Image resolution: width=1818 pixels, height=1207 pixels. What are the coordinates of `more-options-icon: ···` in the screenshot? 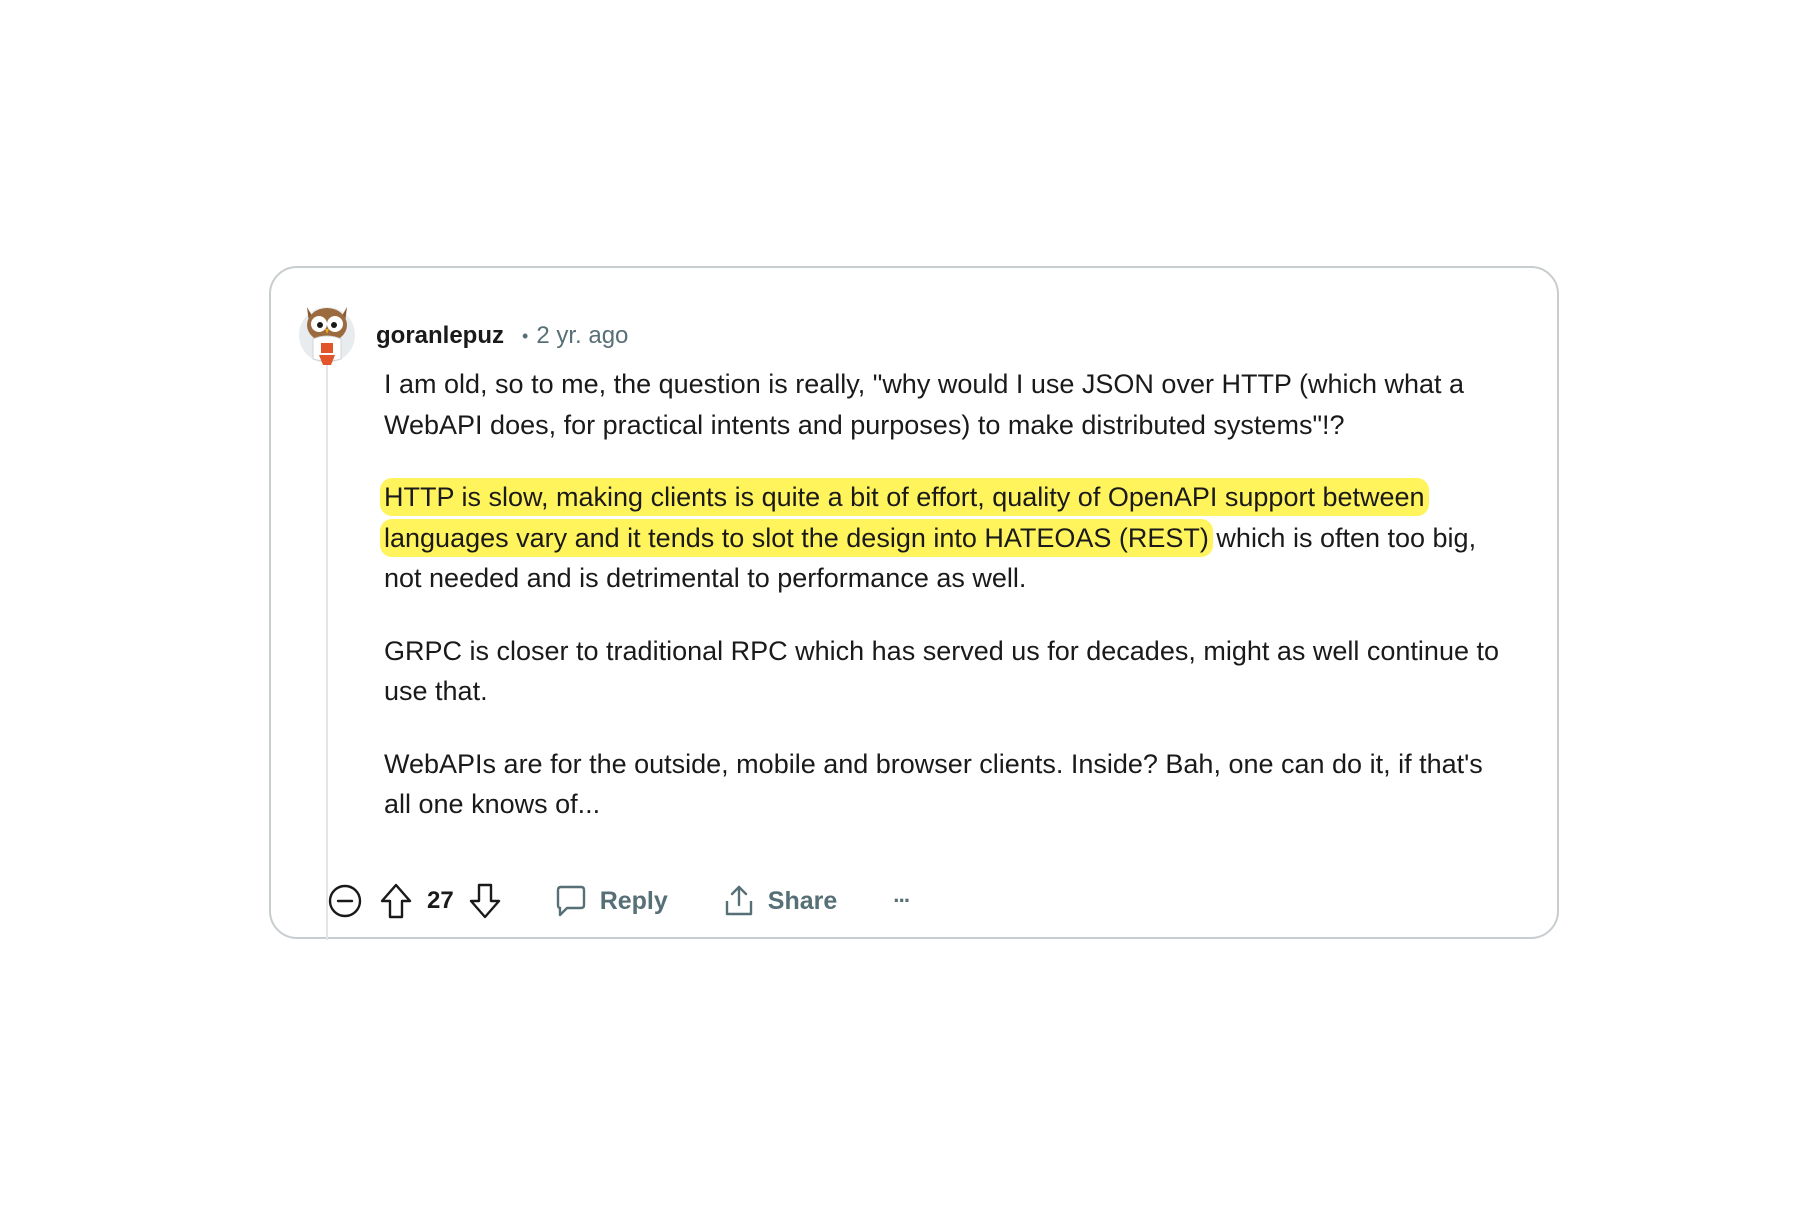 It's located at (902, 900).